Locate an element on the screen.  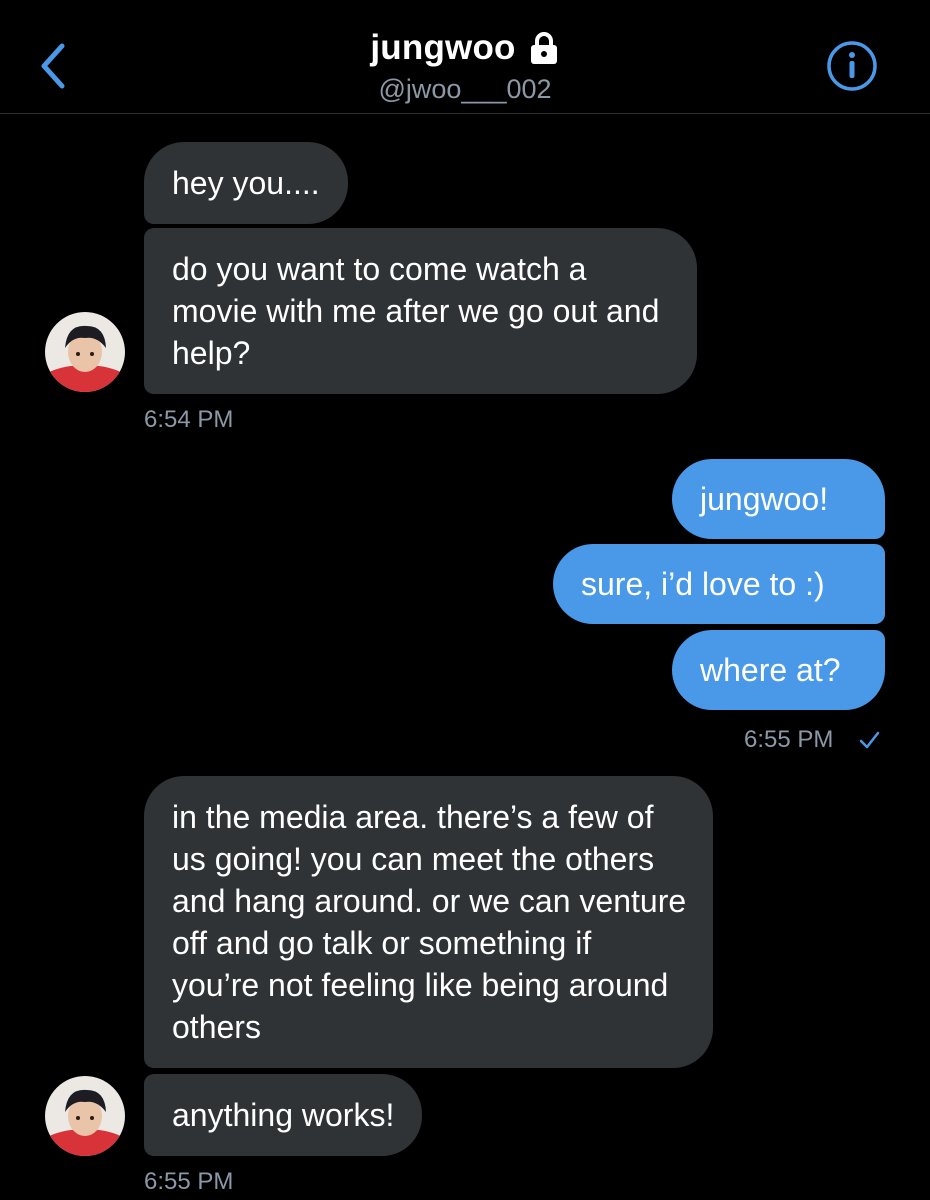
message-bubble-outgoing: jungwoo! is located at coordinates (778, 499).